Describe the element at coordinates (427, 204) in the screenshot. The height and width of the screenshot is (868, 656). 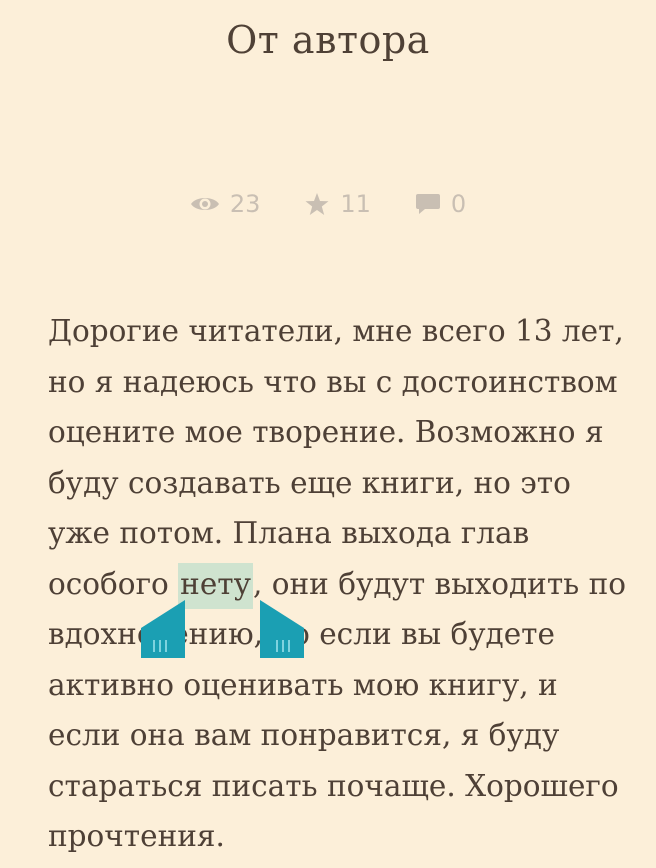
I see `comment-icon` at that location.